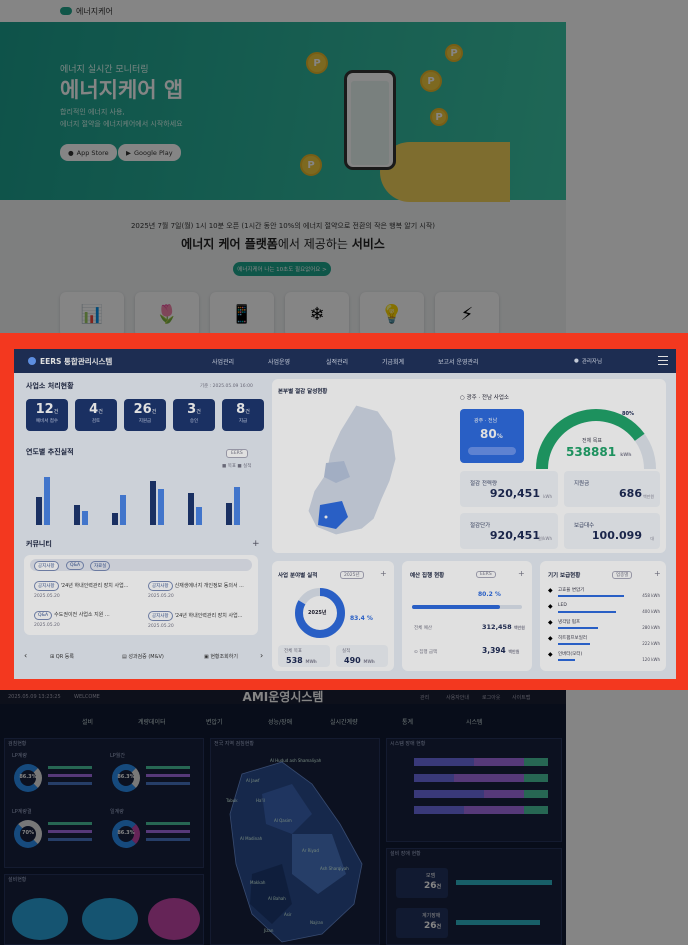  Describe the element at coordinates (252, 780) in the screenshot. I see `region-label: Al Jawf` at that location.